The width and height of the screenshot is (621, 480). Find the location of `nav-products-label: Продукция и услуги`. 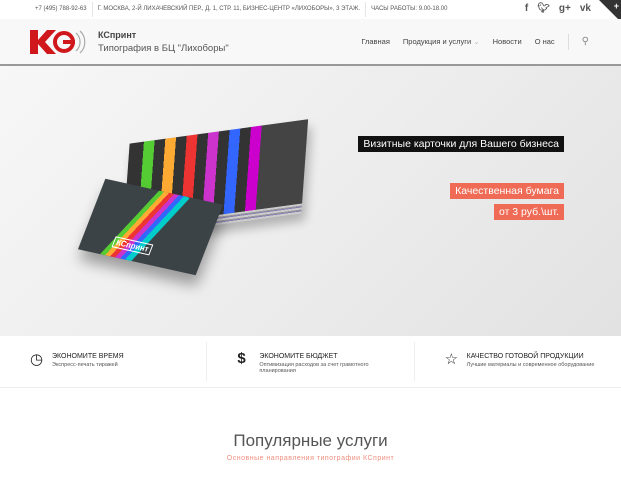

nav-products-label: Продукция и услуги is located at coordinates (437, 41).